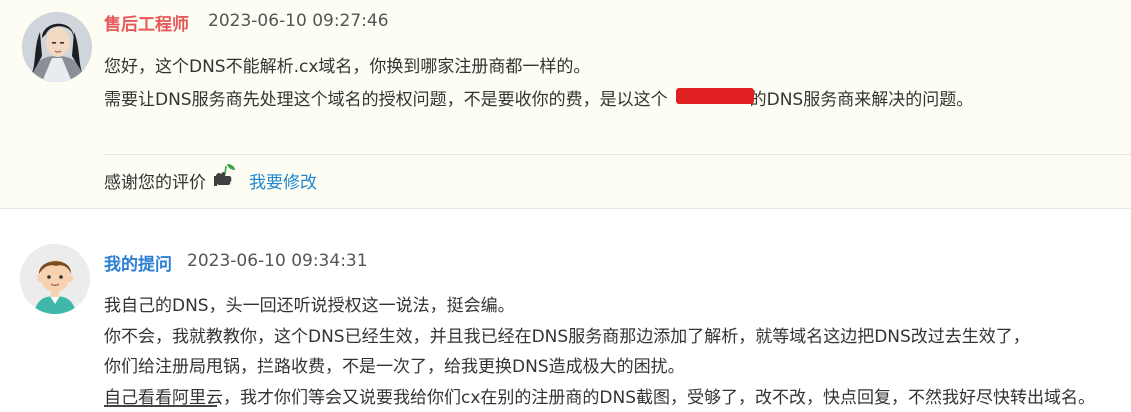 Image resolution: width=1131 pixels, height=412 pixels. What do you see at coordinates (298, 21) in the screenshot?
I see `reply-timestamp: 2023-06-10 09:27:46` at bounding box center [298, 21].